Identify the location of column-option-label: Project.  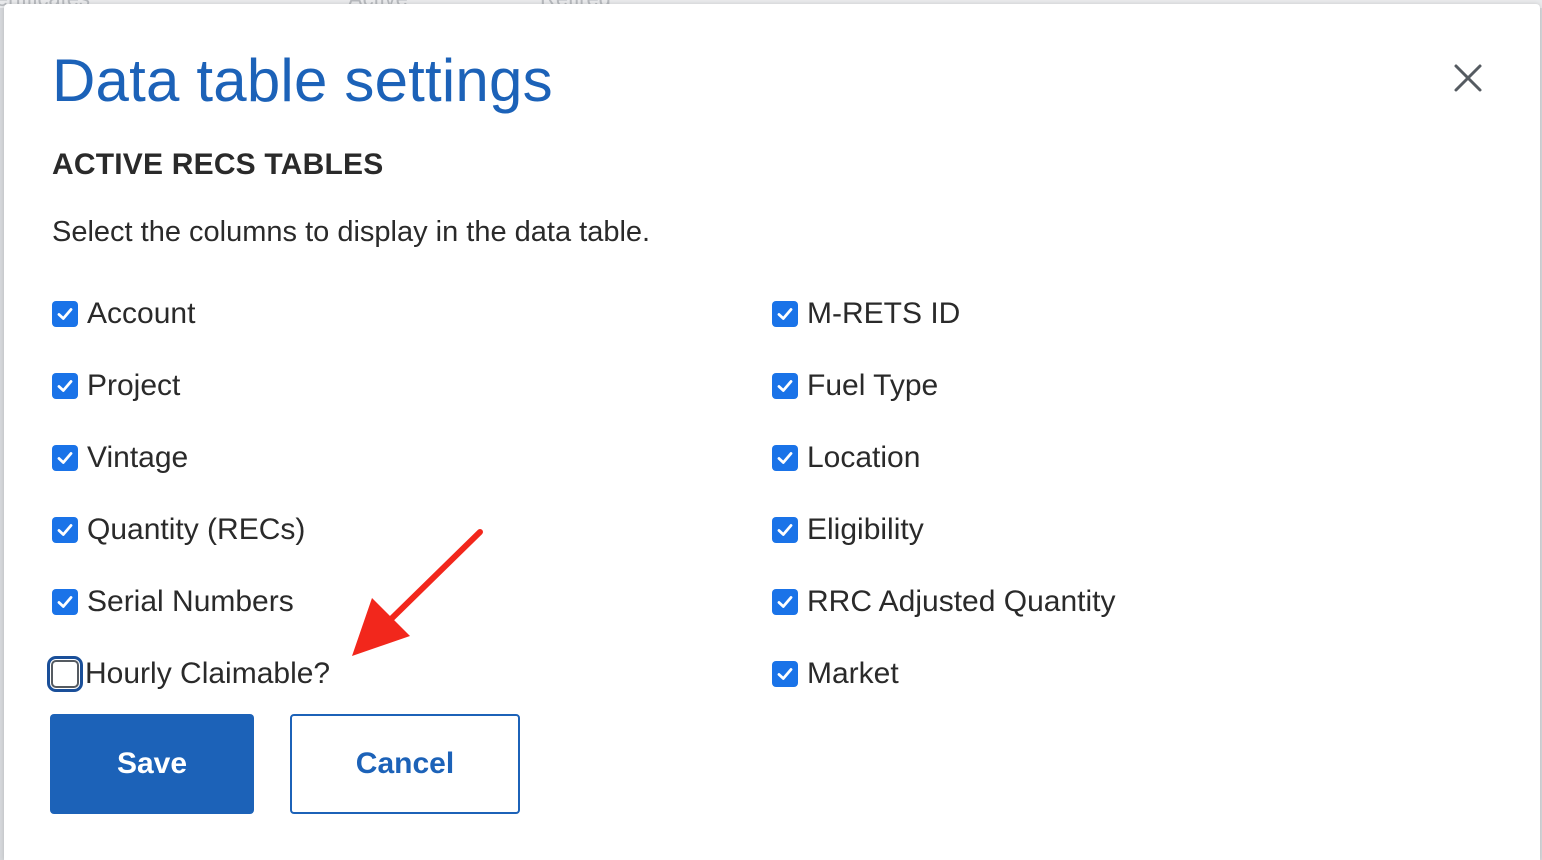
(134, 385).